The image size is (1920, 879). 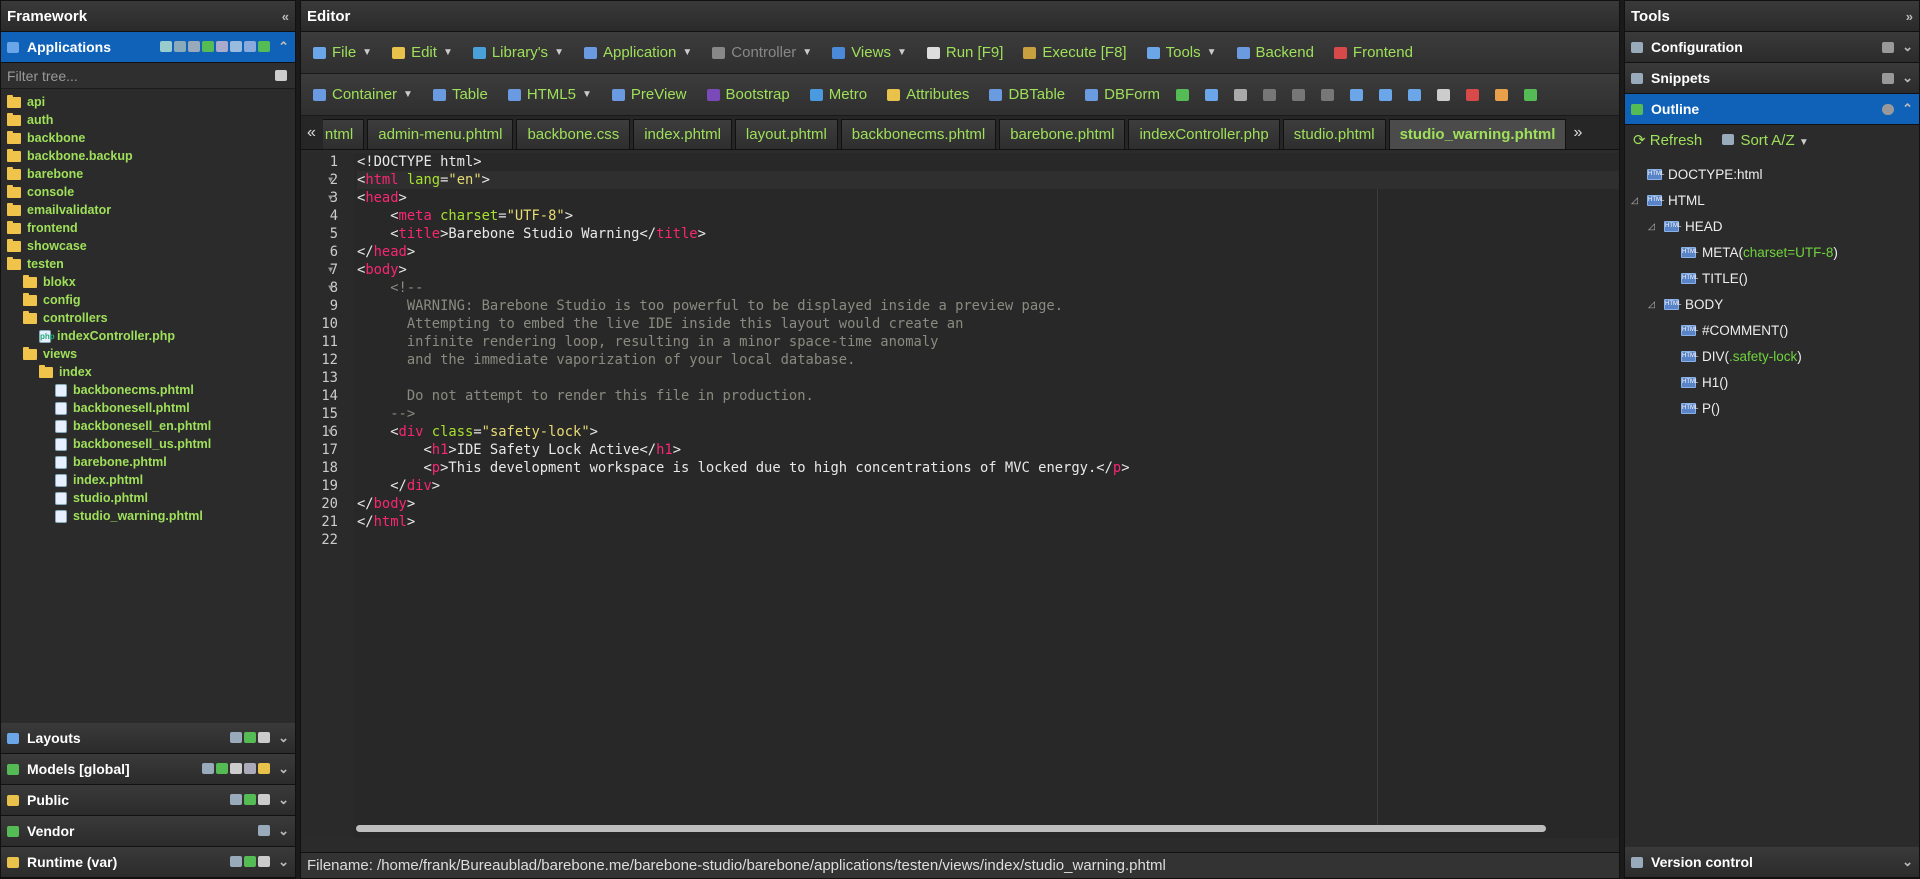 I want to click on tree-item: studio.phtml, so click(x=148, y=498).